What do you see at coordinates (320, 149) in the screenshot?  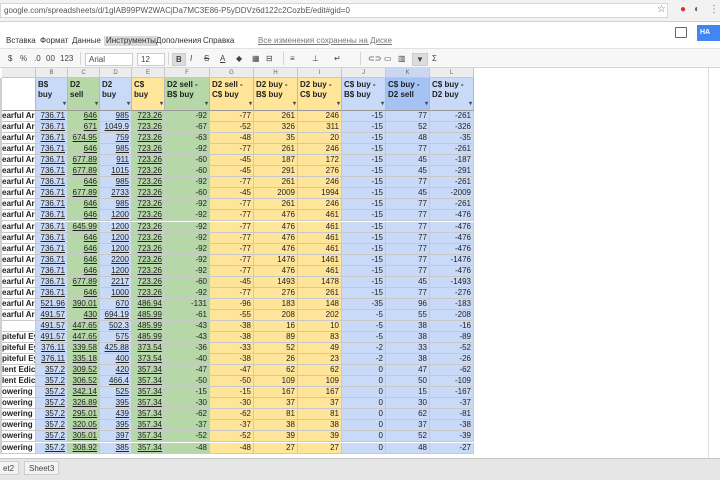 I see `table-cell: 246` at bounding box center [320, 149].